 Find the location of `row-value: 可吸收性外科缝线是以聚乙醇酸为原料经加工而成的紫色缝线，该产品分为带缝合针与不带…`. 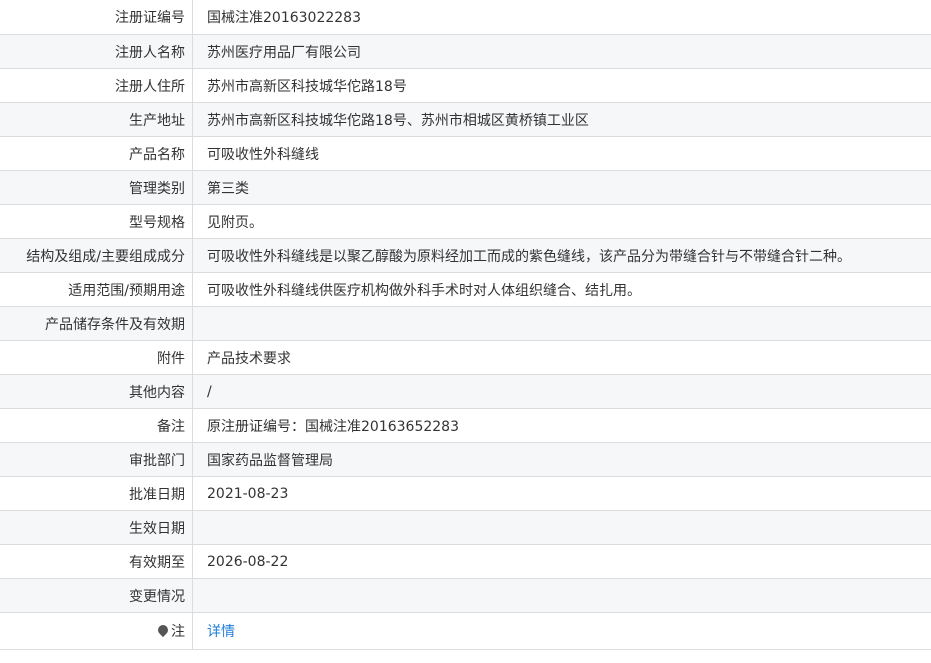

row-value: 可吸收性外科缝线是以聚乙醇酸为原料经加工而成的紫色缝线，该产品分为带缝合针与不带… is located at coordinates (561, 255).